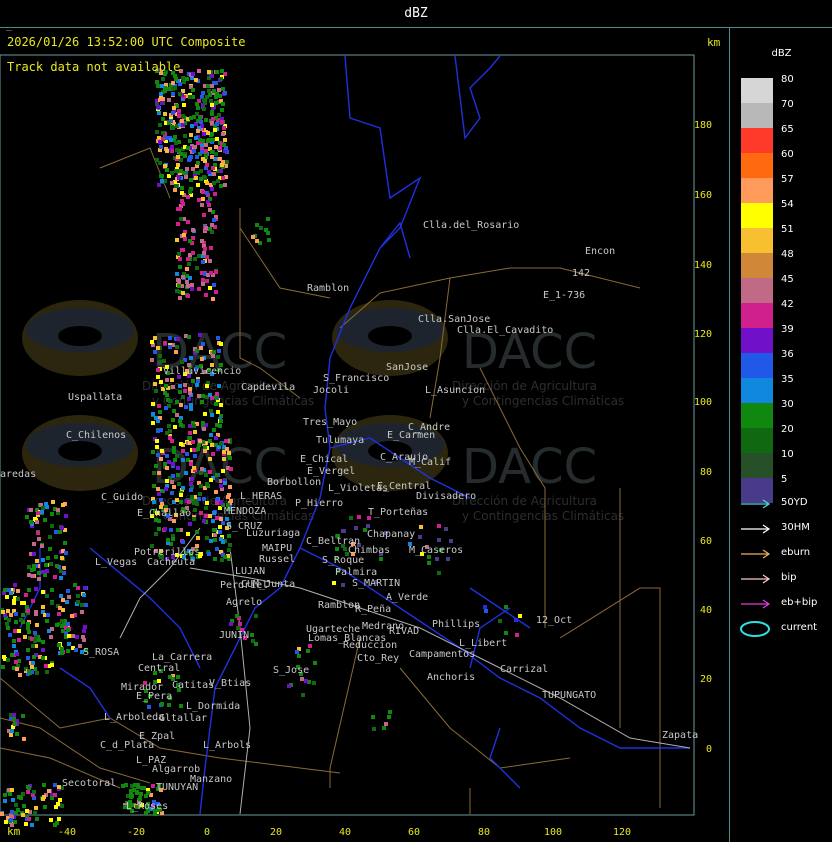  What do you see at coordinates (553, 832) in the screenshot?
I see `x-tick-label: 100` at bounding box center [553, 832].